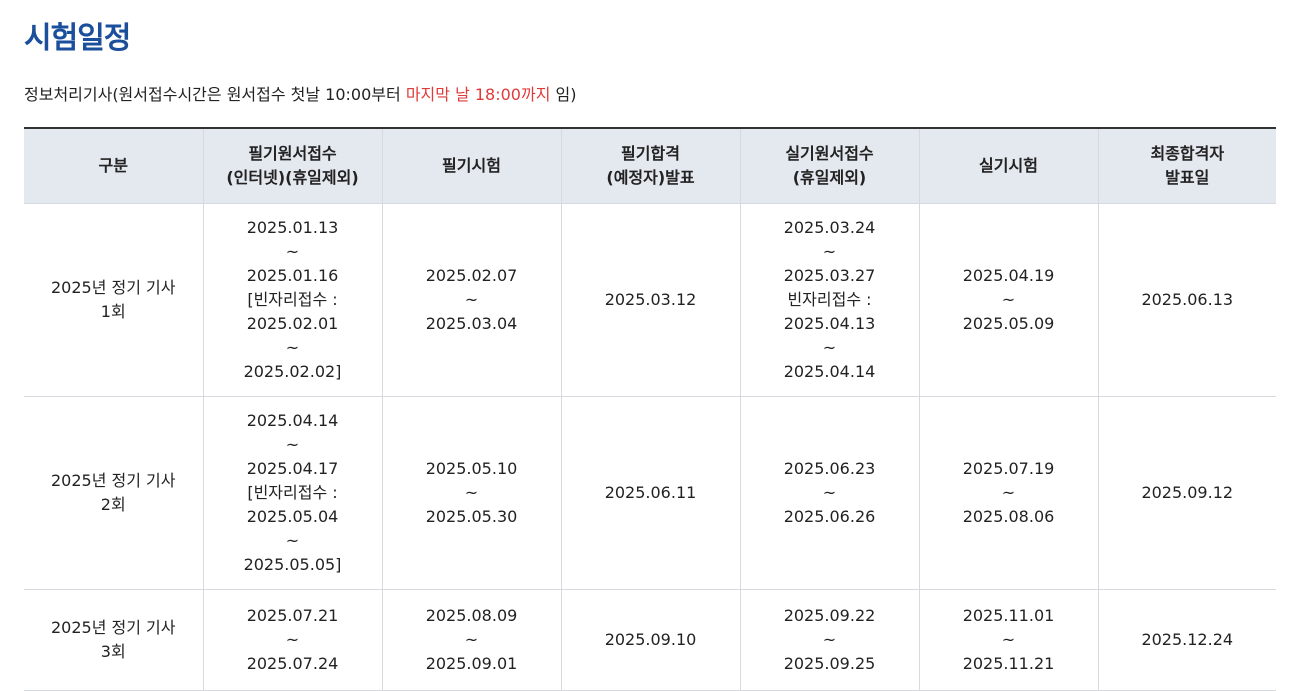  I want to click on header-cell-practical-exam: 실기시험, so click(1008, 166).